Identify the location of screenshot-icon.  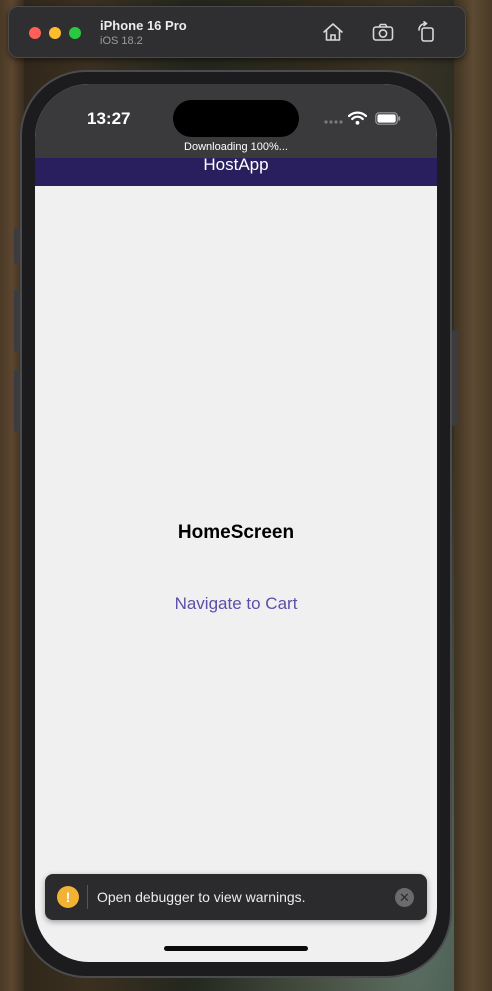
(383, 32).